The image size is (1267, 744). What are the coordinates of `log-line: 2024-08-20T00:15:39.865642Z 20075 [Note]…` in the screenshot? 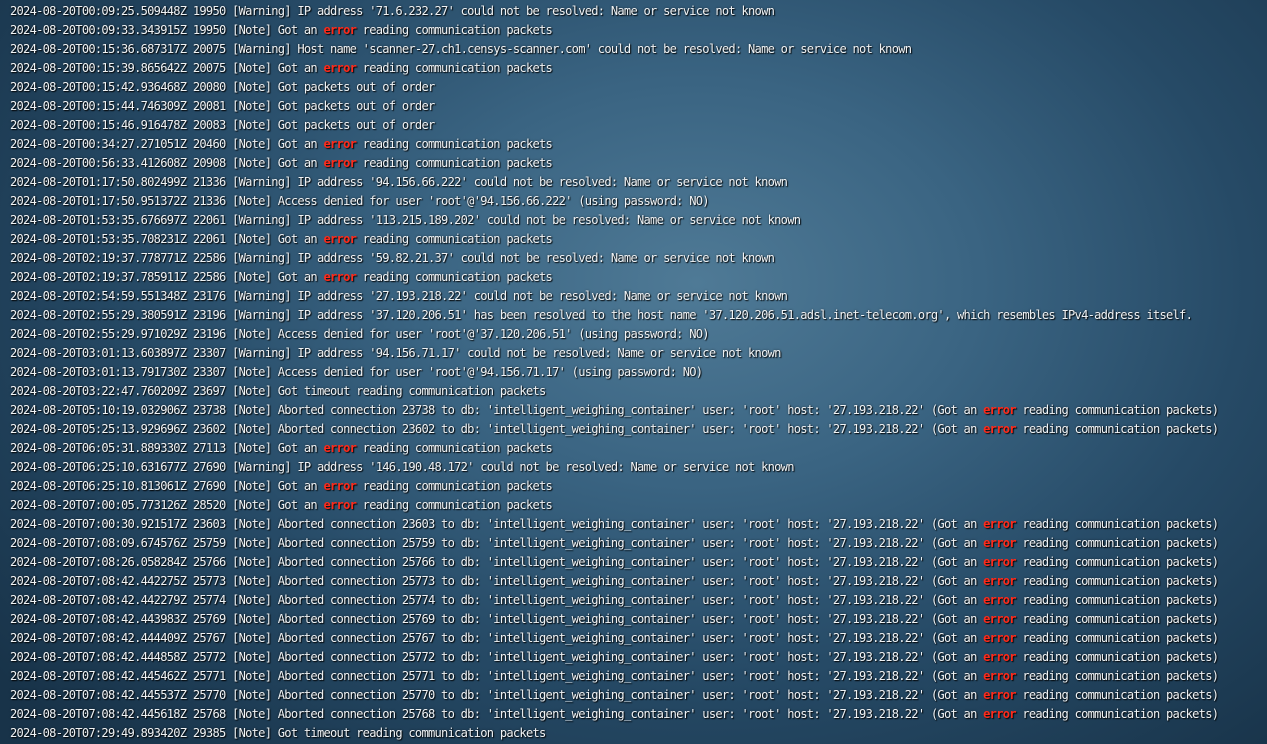 It's located at (281, 68).